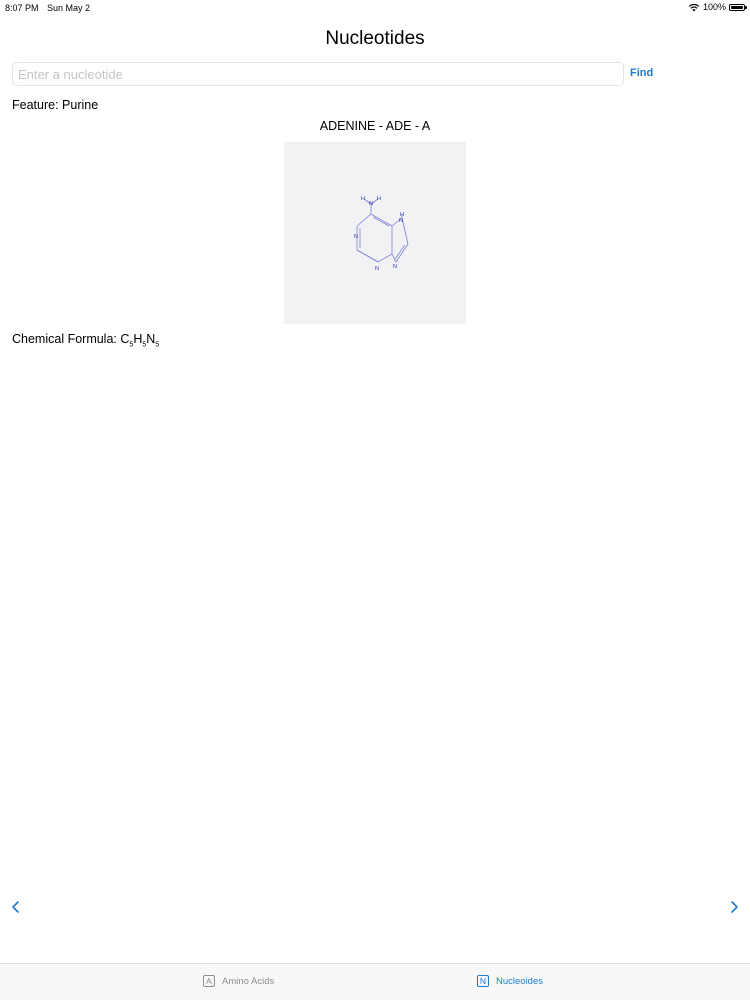 The height and width of the screenshot is (1000, 750). I want to click on chevron-left-icon, so click(15, 907).